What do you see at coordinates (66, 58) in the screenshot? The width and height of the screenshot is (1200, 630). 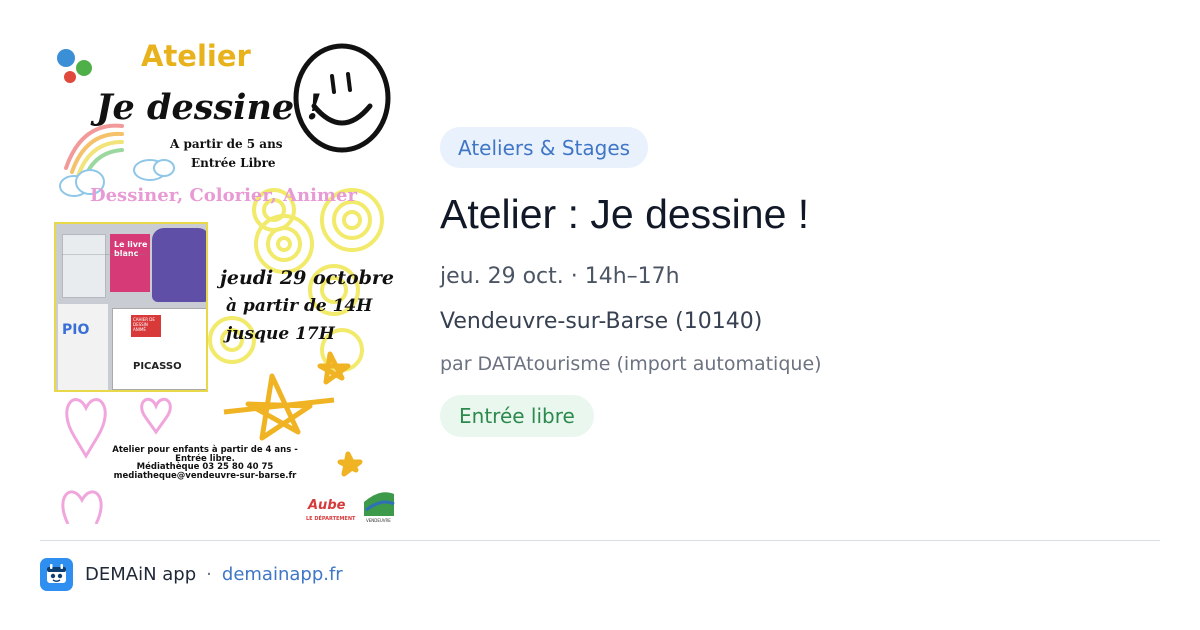 I see `poster-logo-blue` at bounding box center [66, 58].